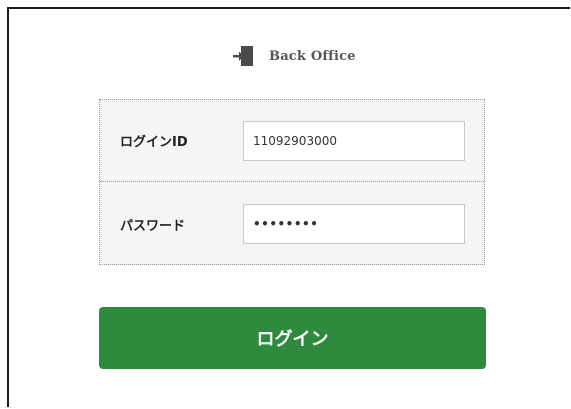  What do you see at coordinates (243, 56) in the screenshot?
I see `door-exit-icon` at bounding box center [243, 56].